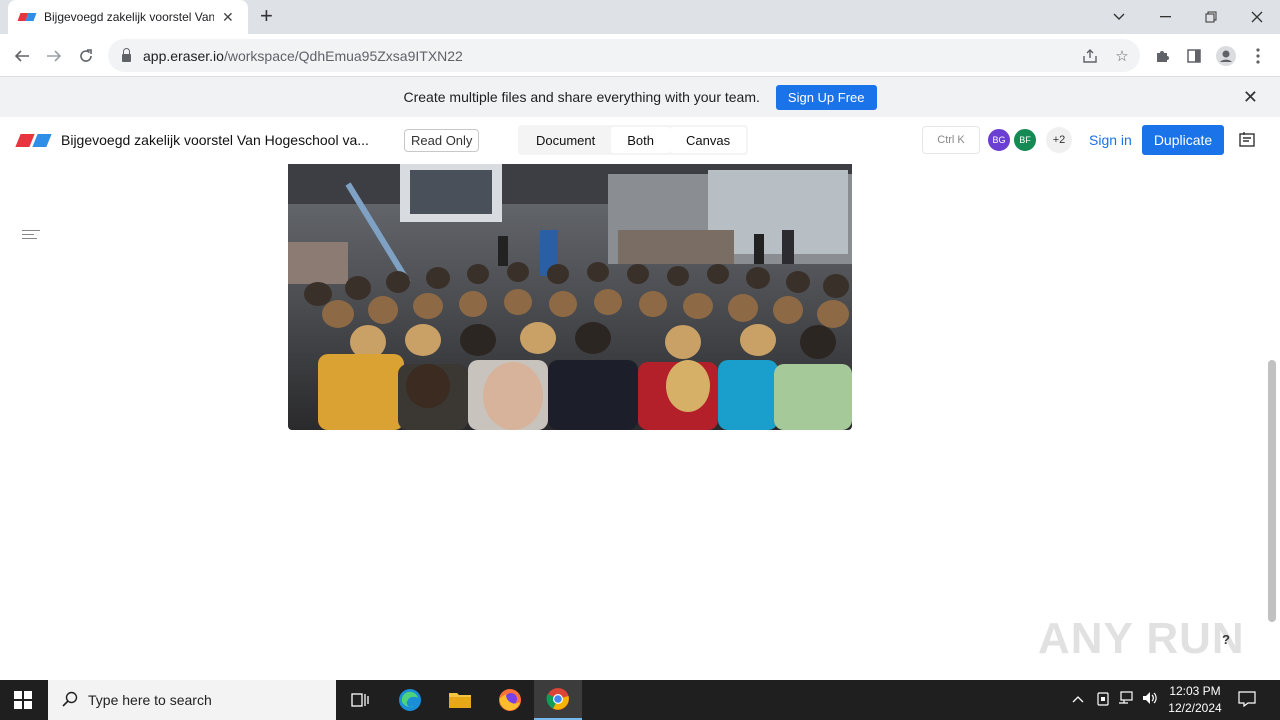 The image size is (1280, 720). What do you see at coordinates (1110, 140) in the screenshot?
I see `sign-in-link: Sign in` at bounding box center [1110, 140].